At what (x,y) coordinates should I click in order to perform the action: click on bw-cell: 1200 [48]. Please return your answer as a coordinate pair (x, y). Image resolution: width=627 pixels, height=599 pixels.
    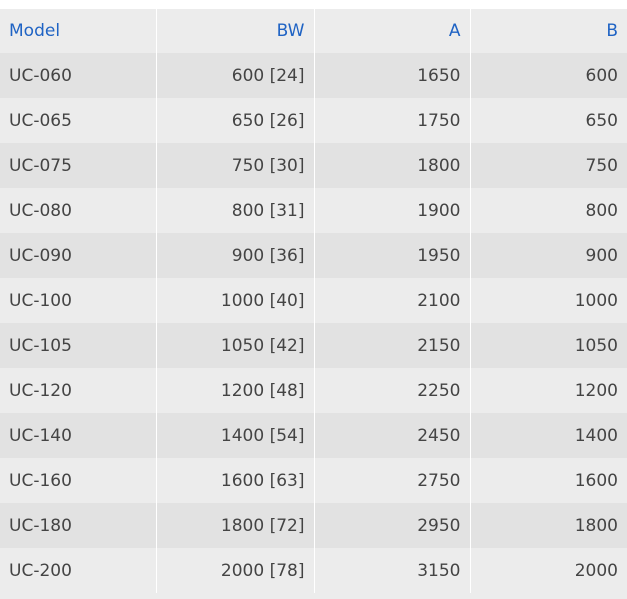
    Looking at the image, I should click on (235, 390).